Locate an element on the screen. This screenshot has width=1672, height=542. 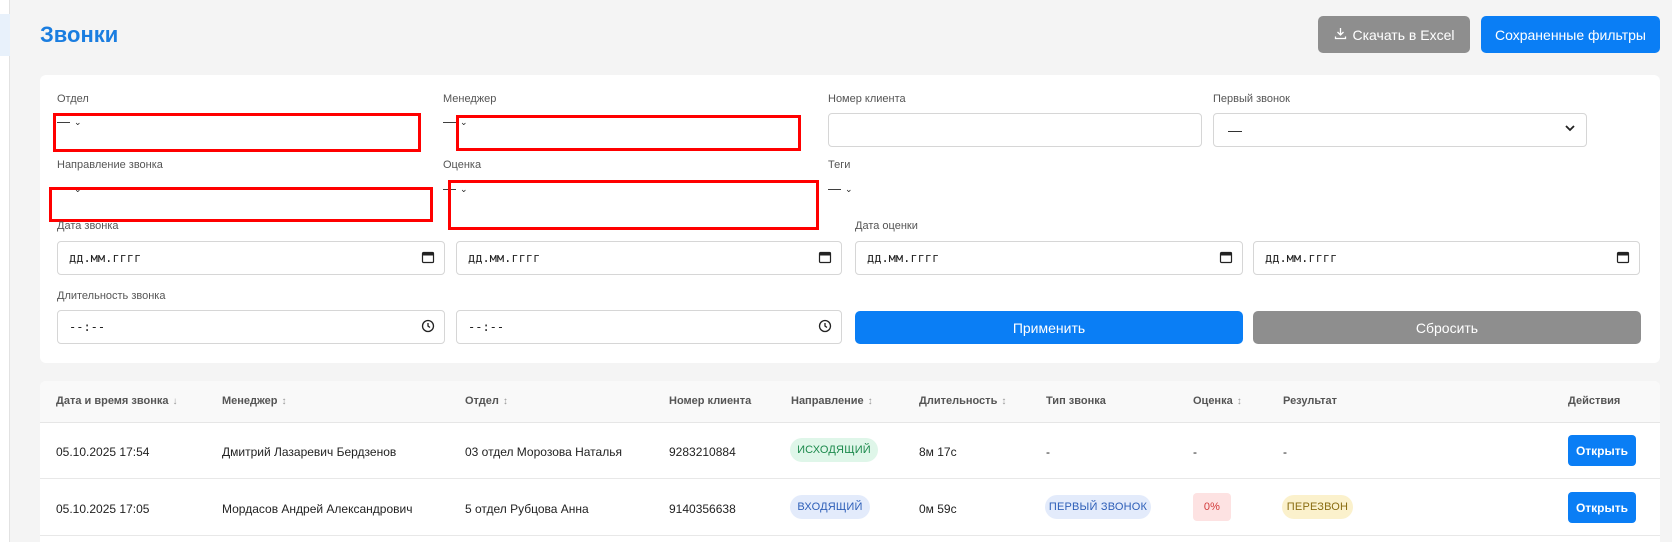
col-header-score: Оценка ↕ is located at coordinates (1217, 401).